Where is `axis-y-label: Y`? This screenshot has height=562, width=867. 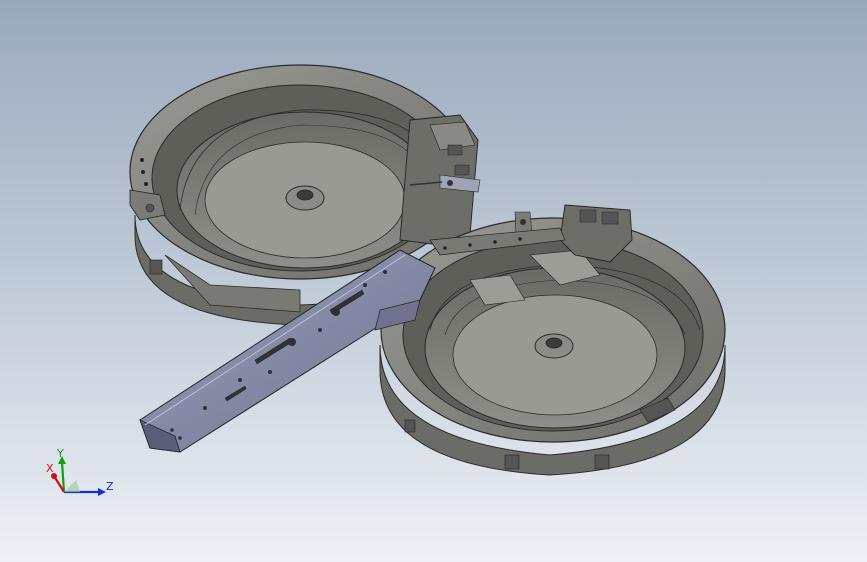
axis-y-label: Y is located at coordinates (60, 454).